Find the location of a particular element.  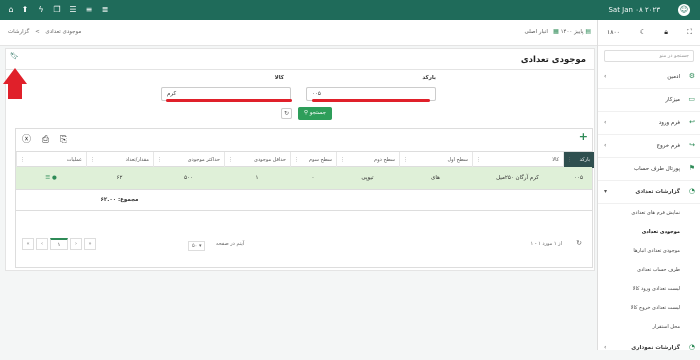

table-toolbar: ⓧ ⎙ ⎘ is located at coordinates (48, 138).